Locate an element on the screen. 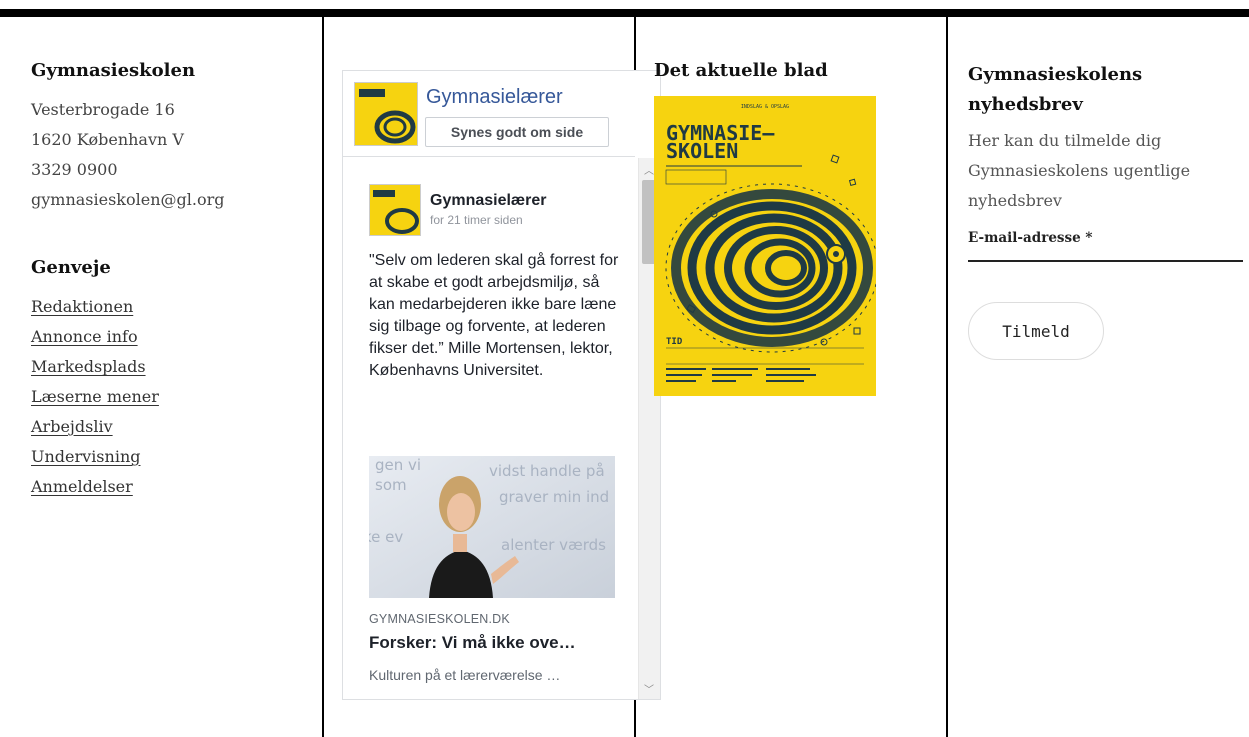 This screenshot has width=1249, height=737. shortcut-link-markedsplads: Markedsplads is located at coordinates (166, 367).